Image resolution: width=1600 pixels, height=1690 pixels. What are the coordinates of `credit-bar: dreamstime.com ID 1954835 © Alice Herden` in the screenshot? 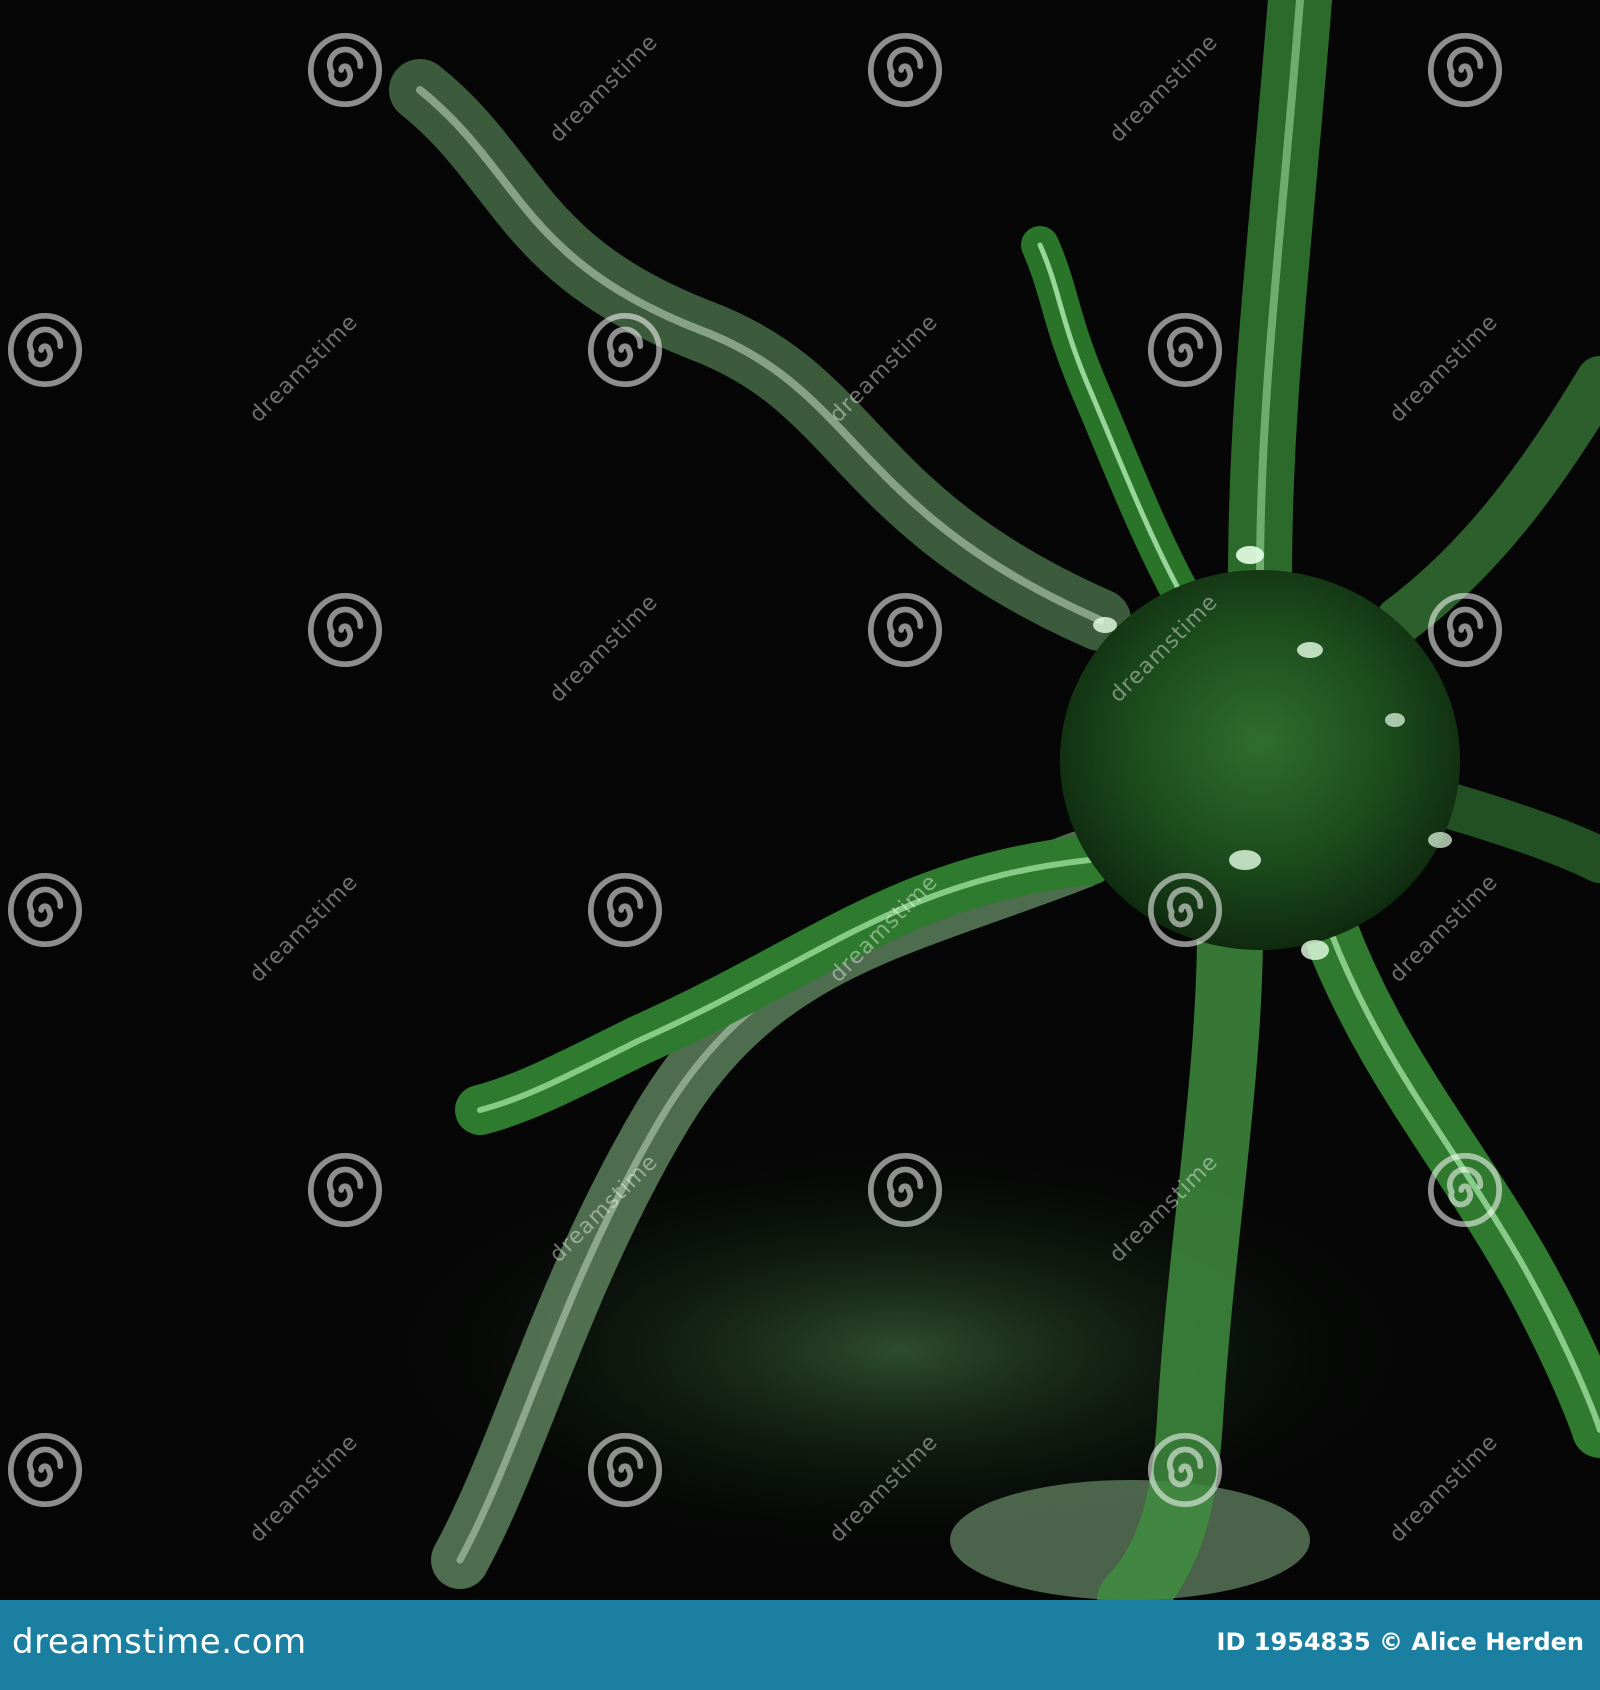 It's located at (800, 1645).